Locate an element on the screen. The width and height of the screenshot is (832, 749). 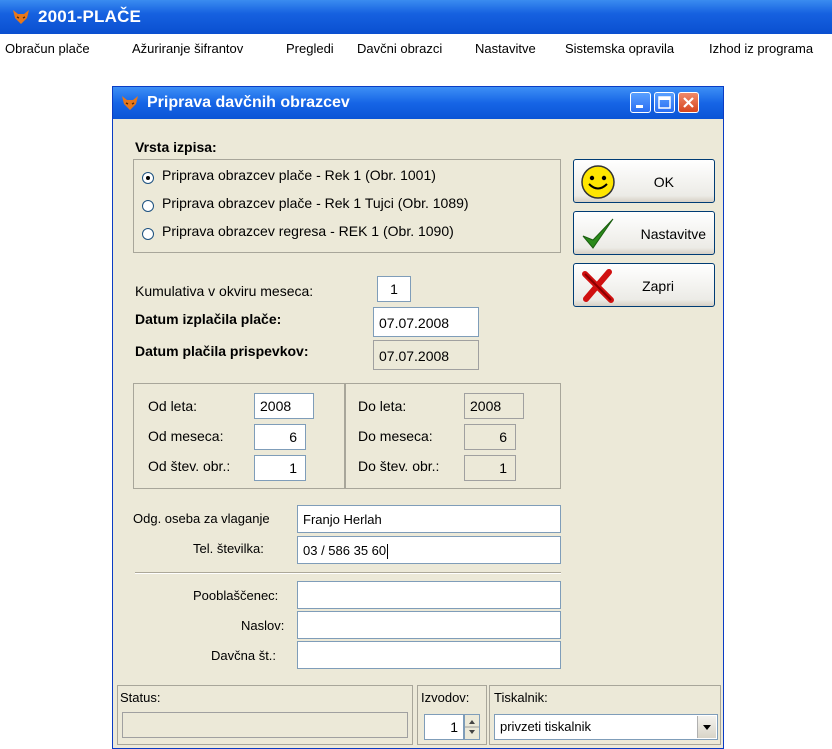
status-value is located at coordinates (265, 725).